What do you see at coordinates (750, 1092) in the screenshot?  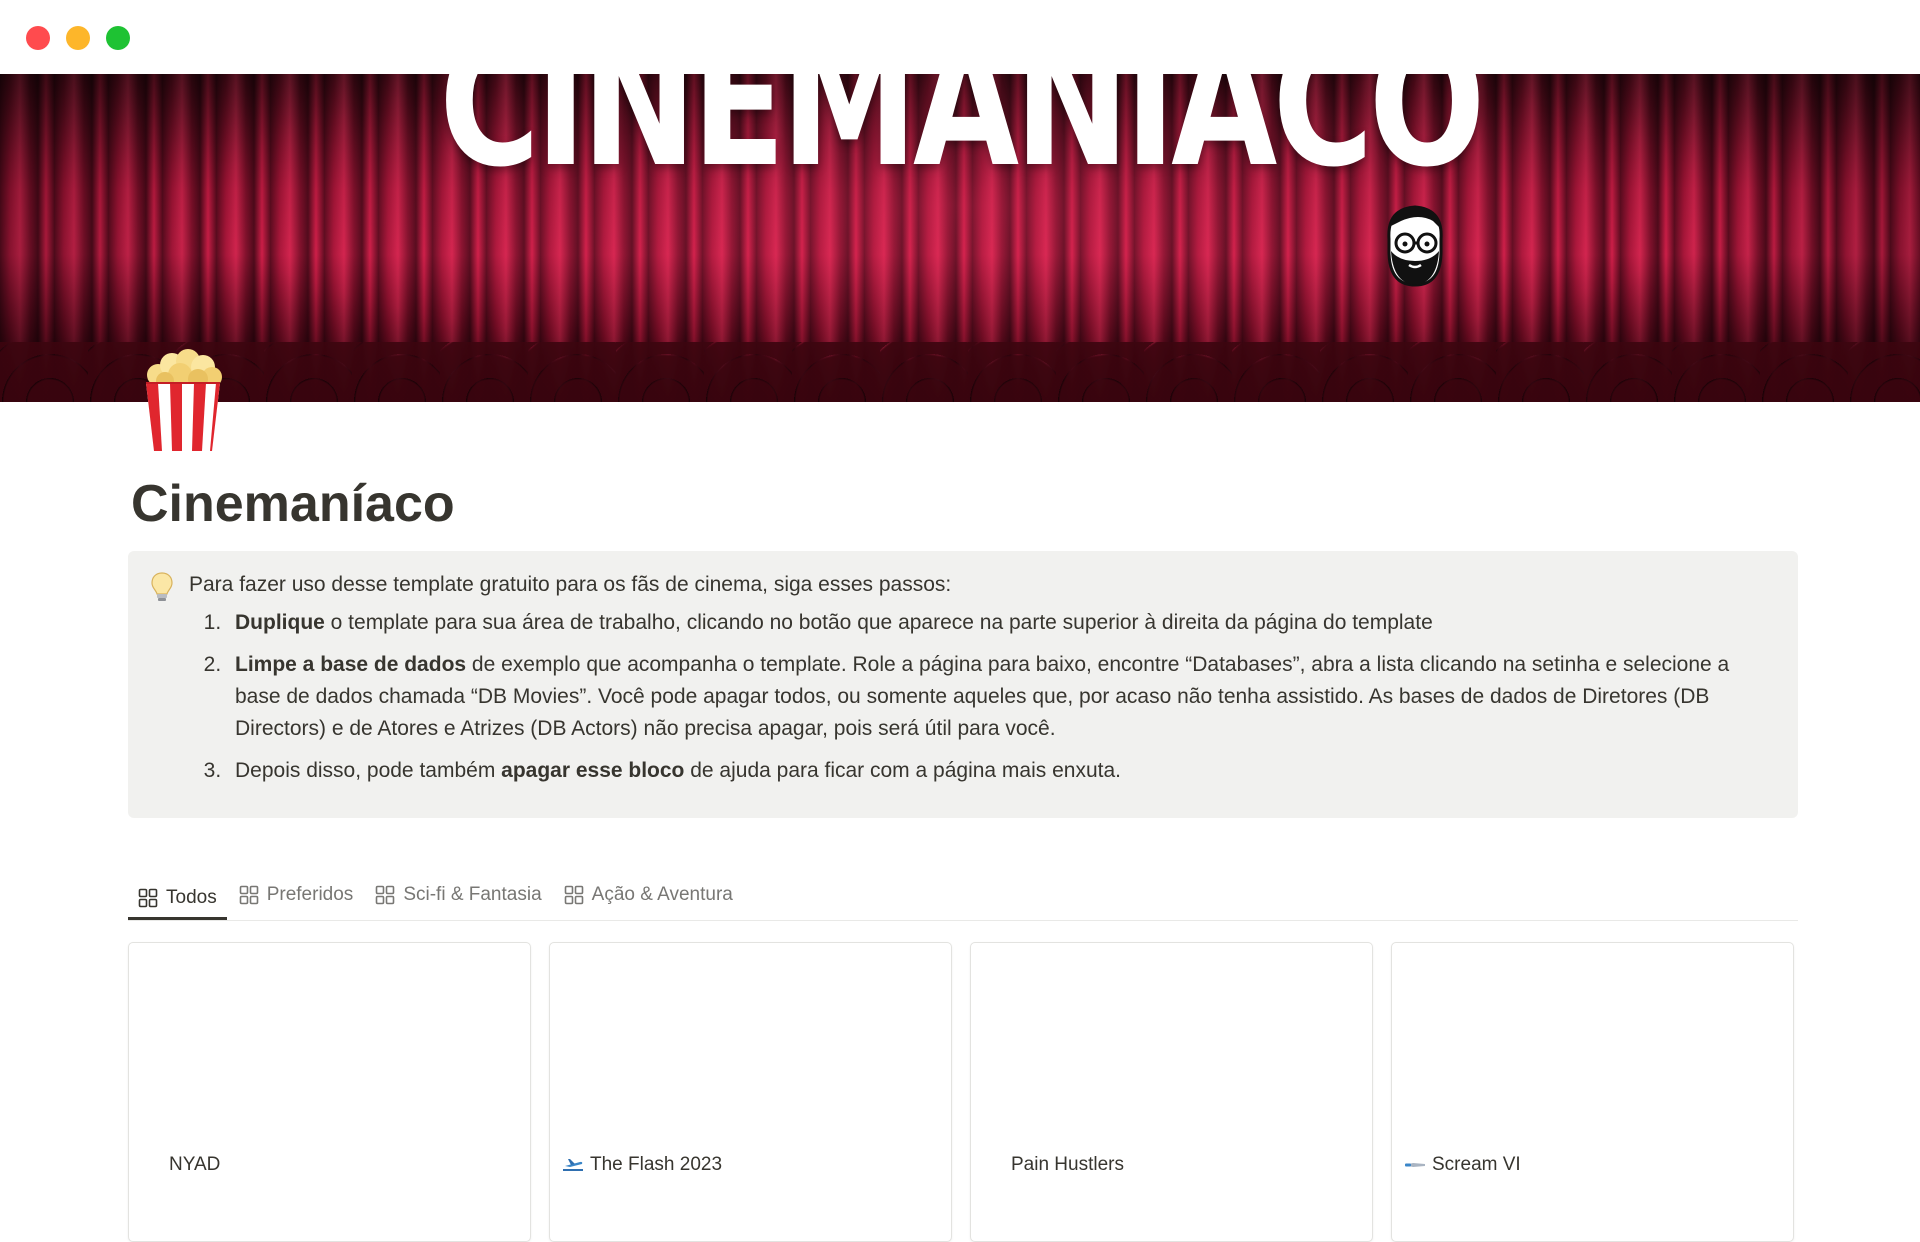 I see `gallery-card: The Flash 2023` at bounding box center [750, 1092].